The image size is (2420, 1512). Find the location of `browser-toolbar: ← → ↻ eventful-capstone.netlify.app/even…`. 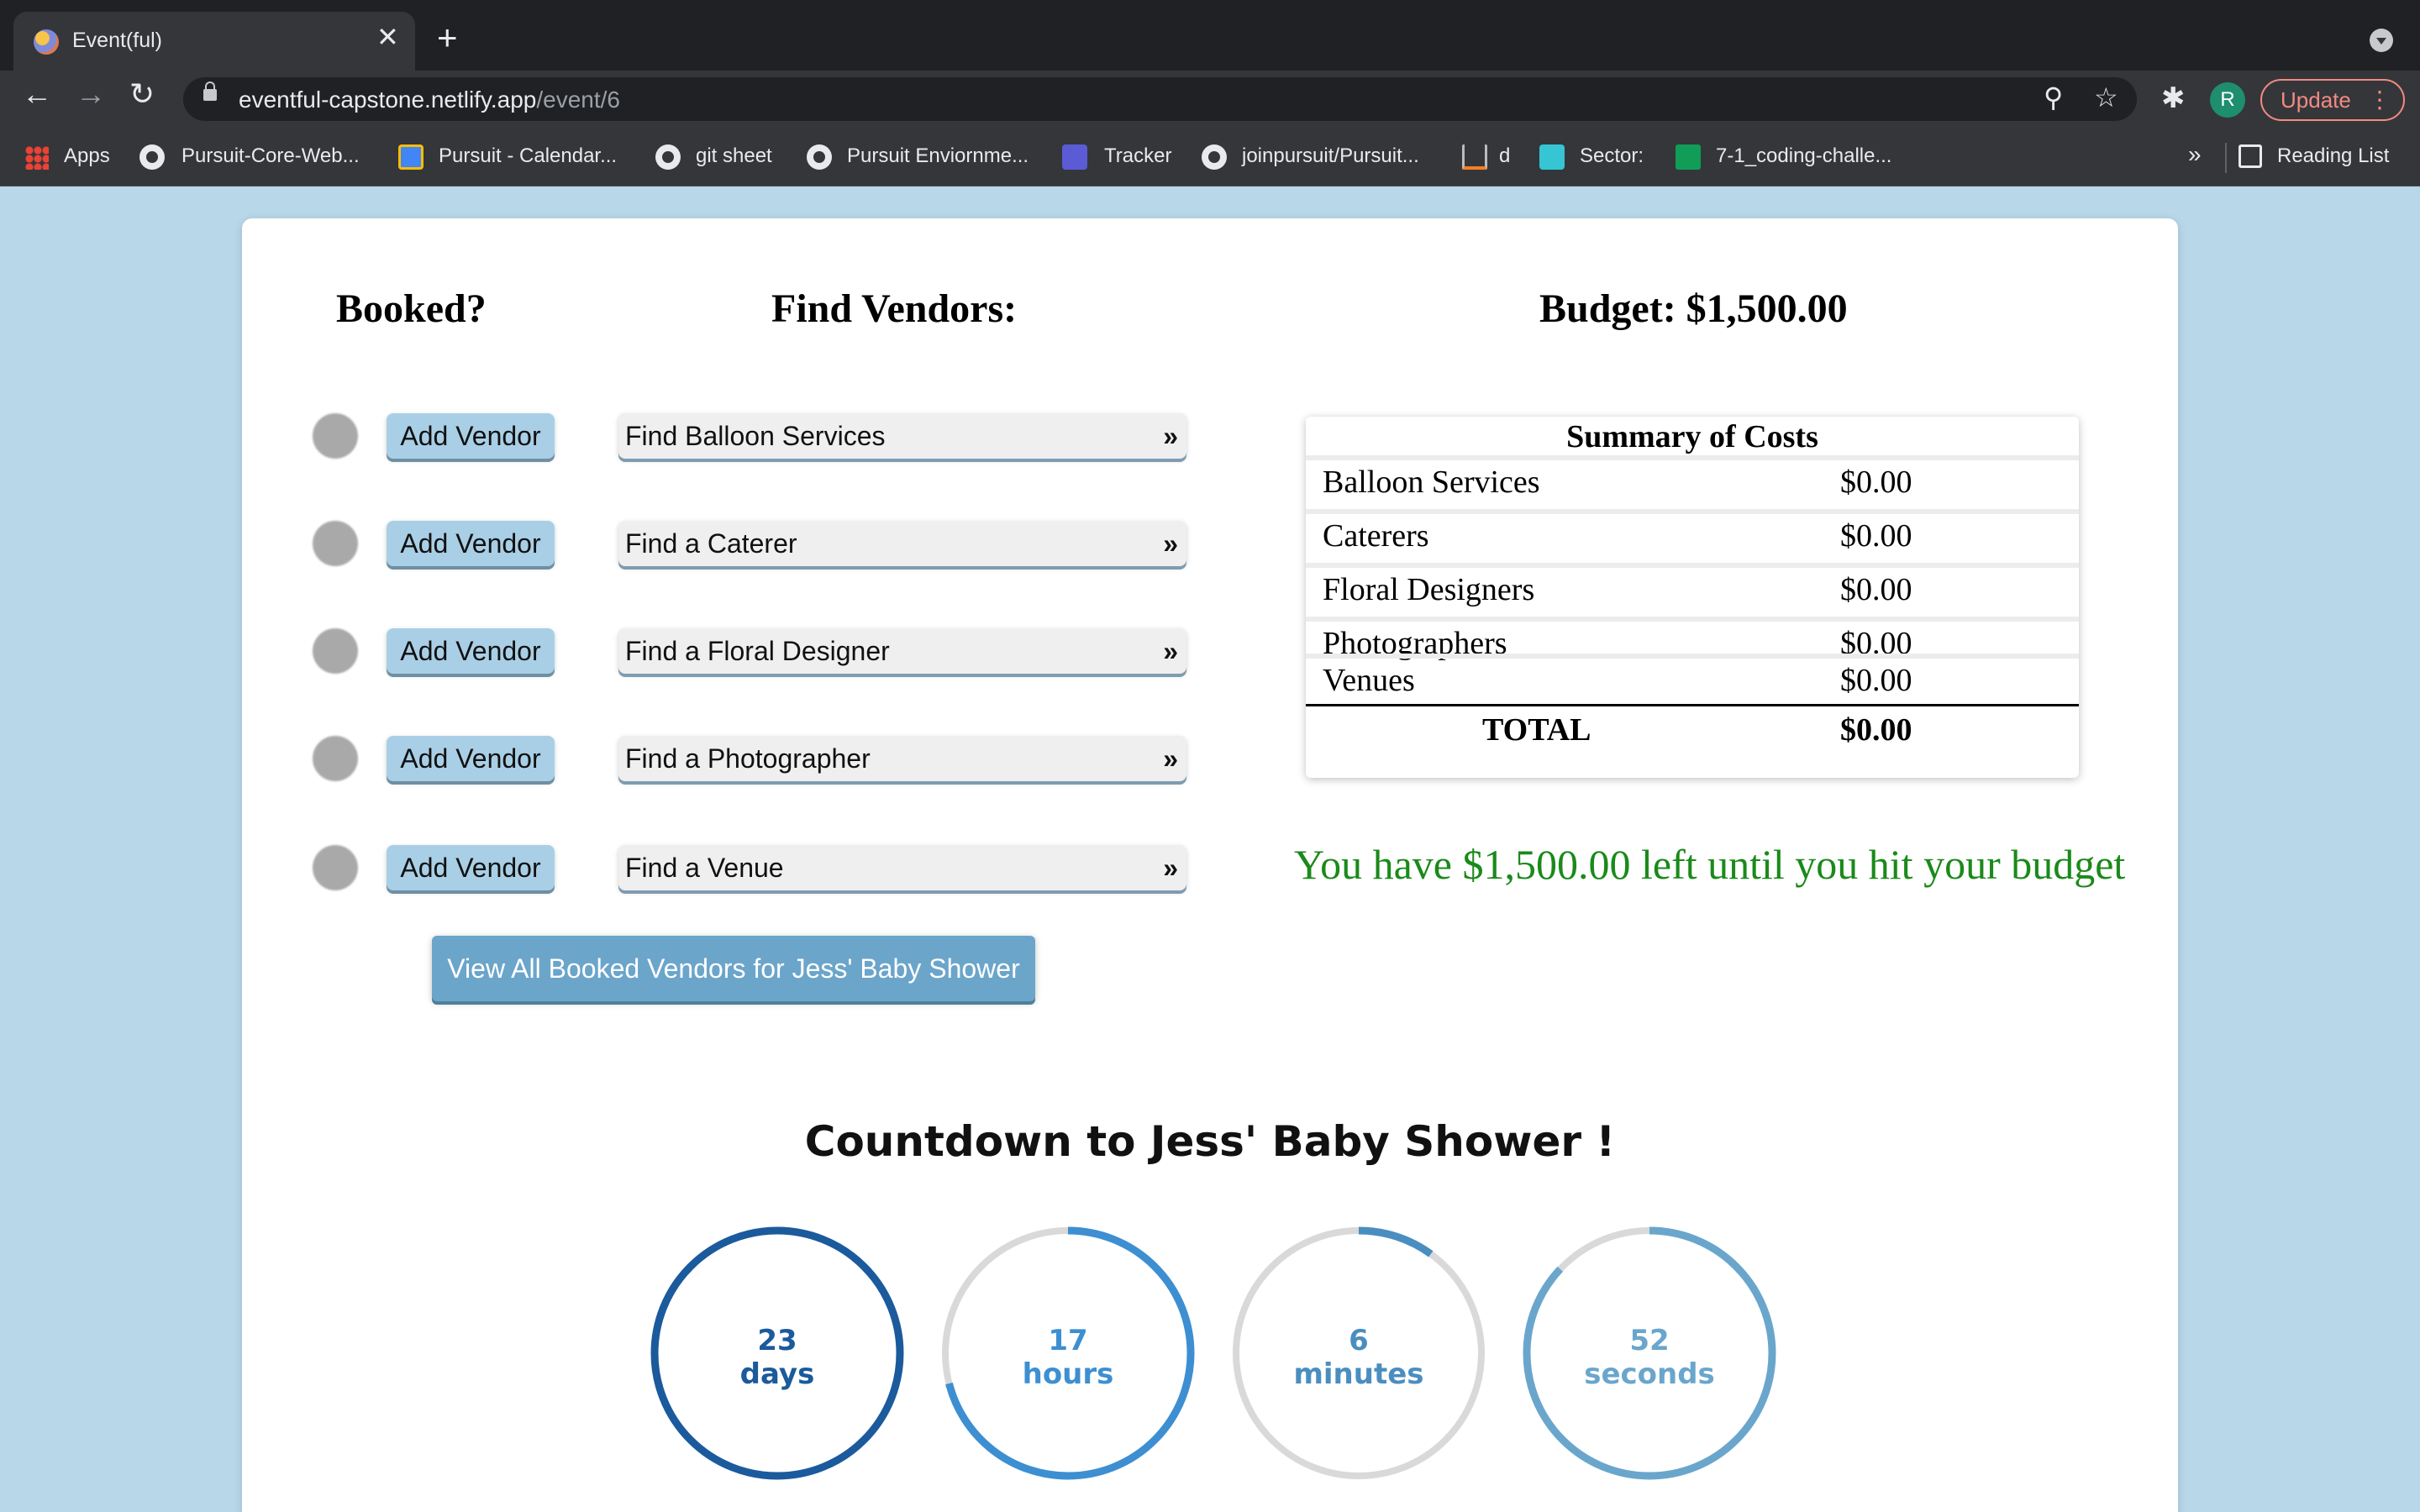

browser-toolbar: ← → ↻ eventful-capstone.netlify.app/even… is located at coordinates (1210, 99).